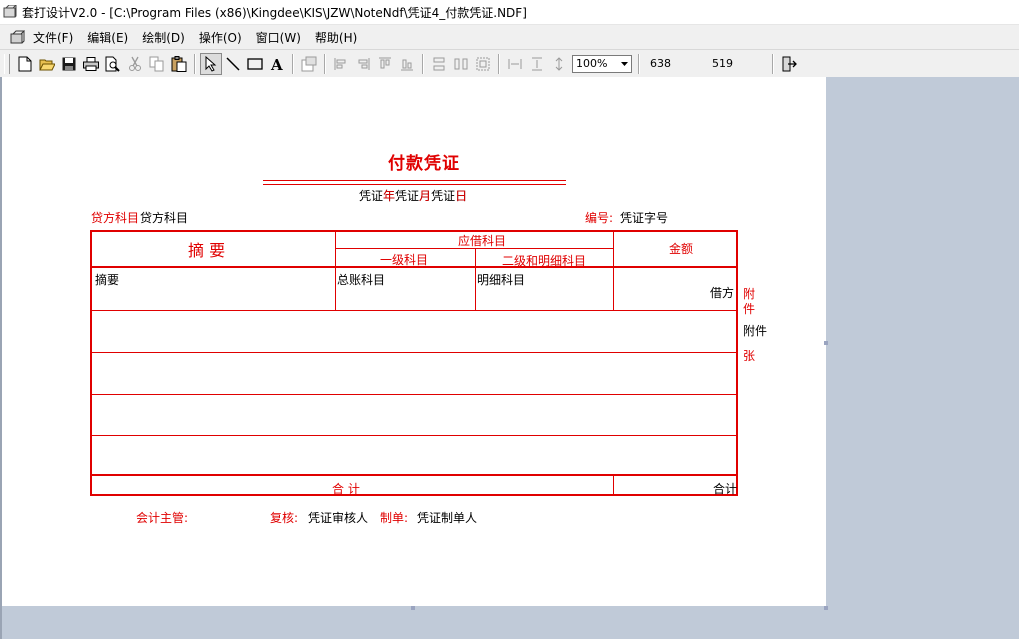 The width and height of the screenshot is (1019, 639). Describe the element at coordinates (107, 37) in the screenshot. I see `menu-edit: 编辑(E)` at that location.